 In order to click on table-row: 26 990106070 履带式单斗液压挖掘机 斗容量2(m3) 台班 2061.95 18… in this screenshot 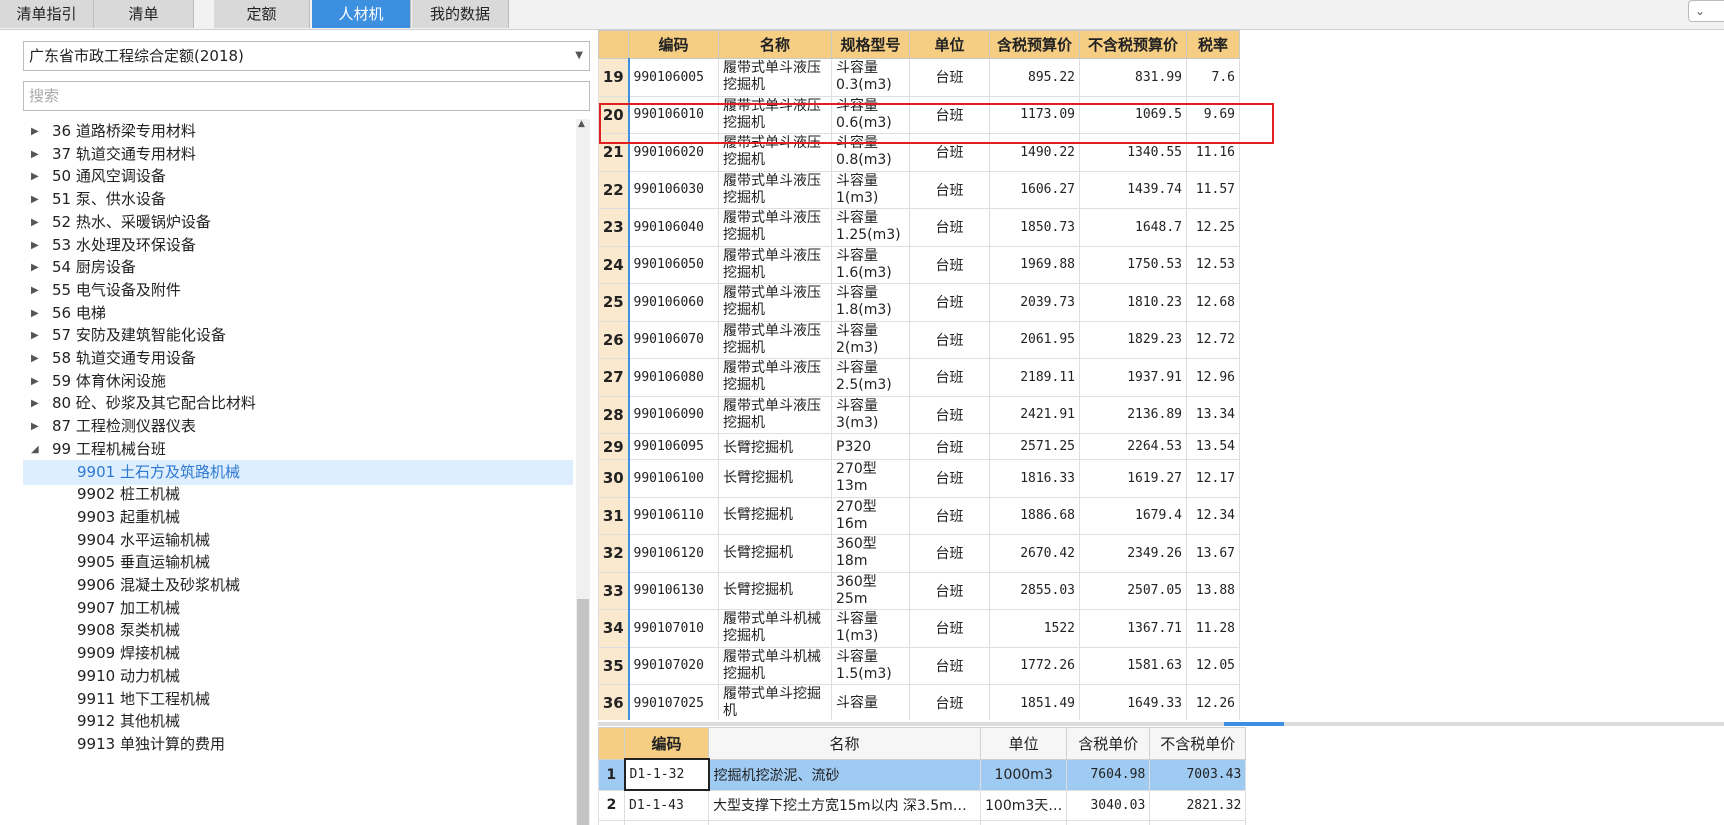, I will do `click(919, 339)`.